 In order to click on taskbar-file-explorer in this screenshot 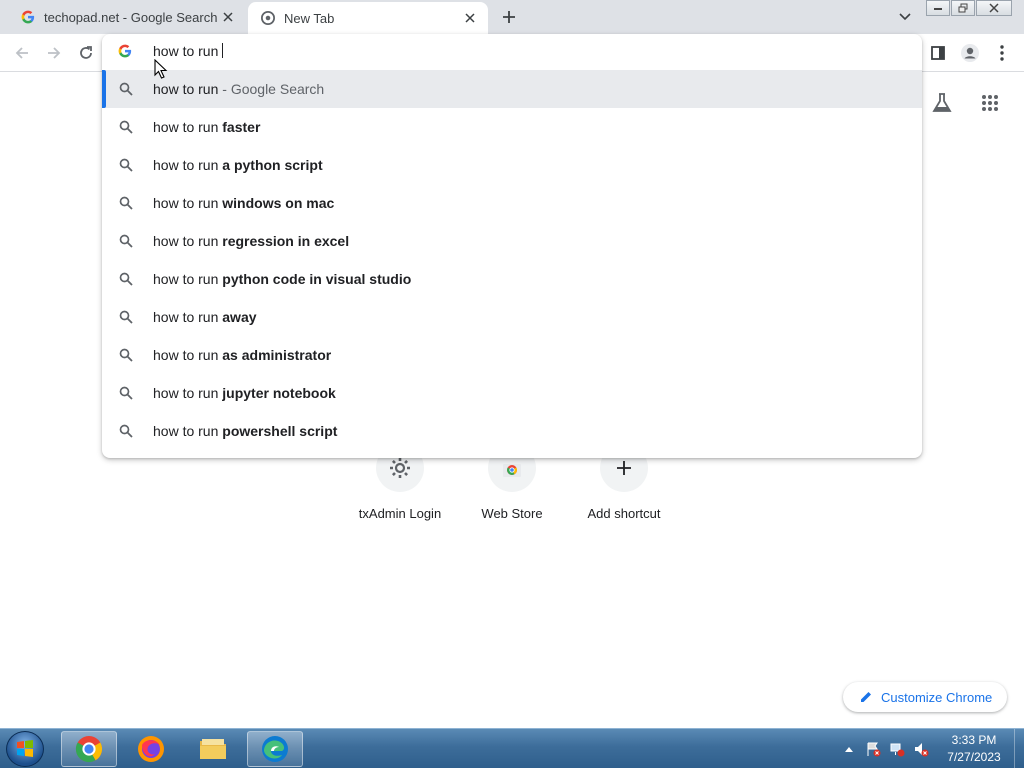, I will do `click(213, 749)`.